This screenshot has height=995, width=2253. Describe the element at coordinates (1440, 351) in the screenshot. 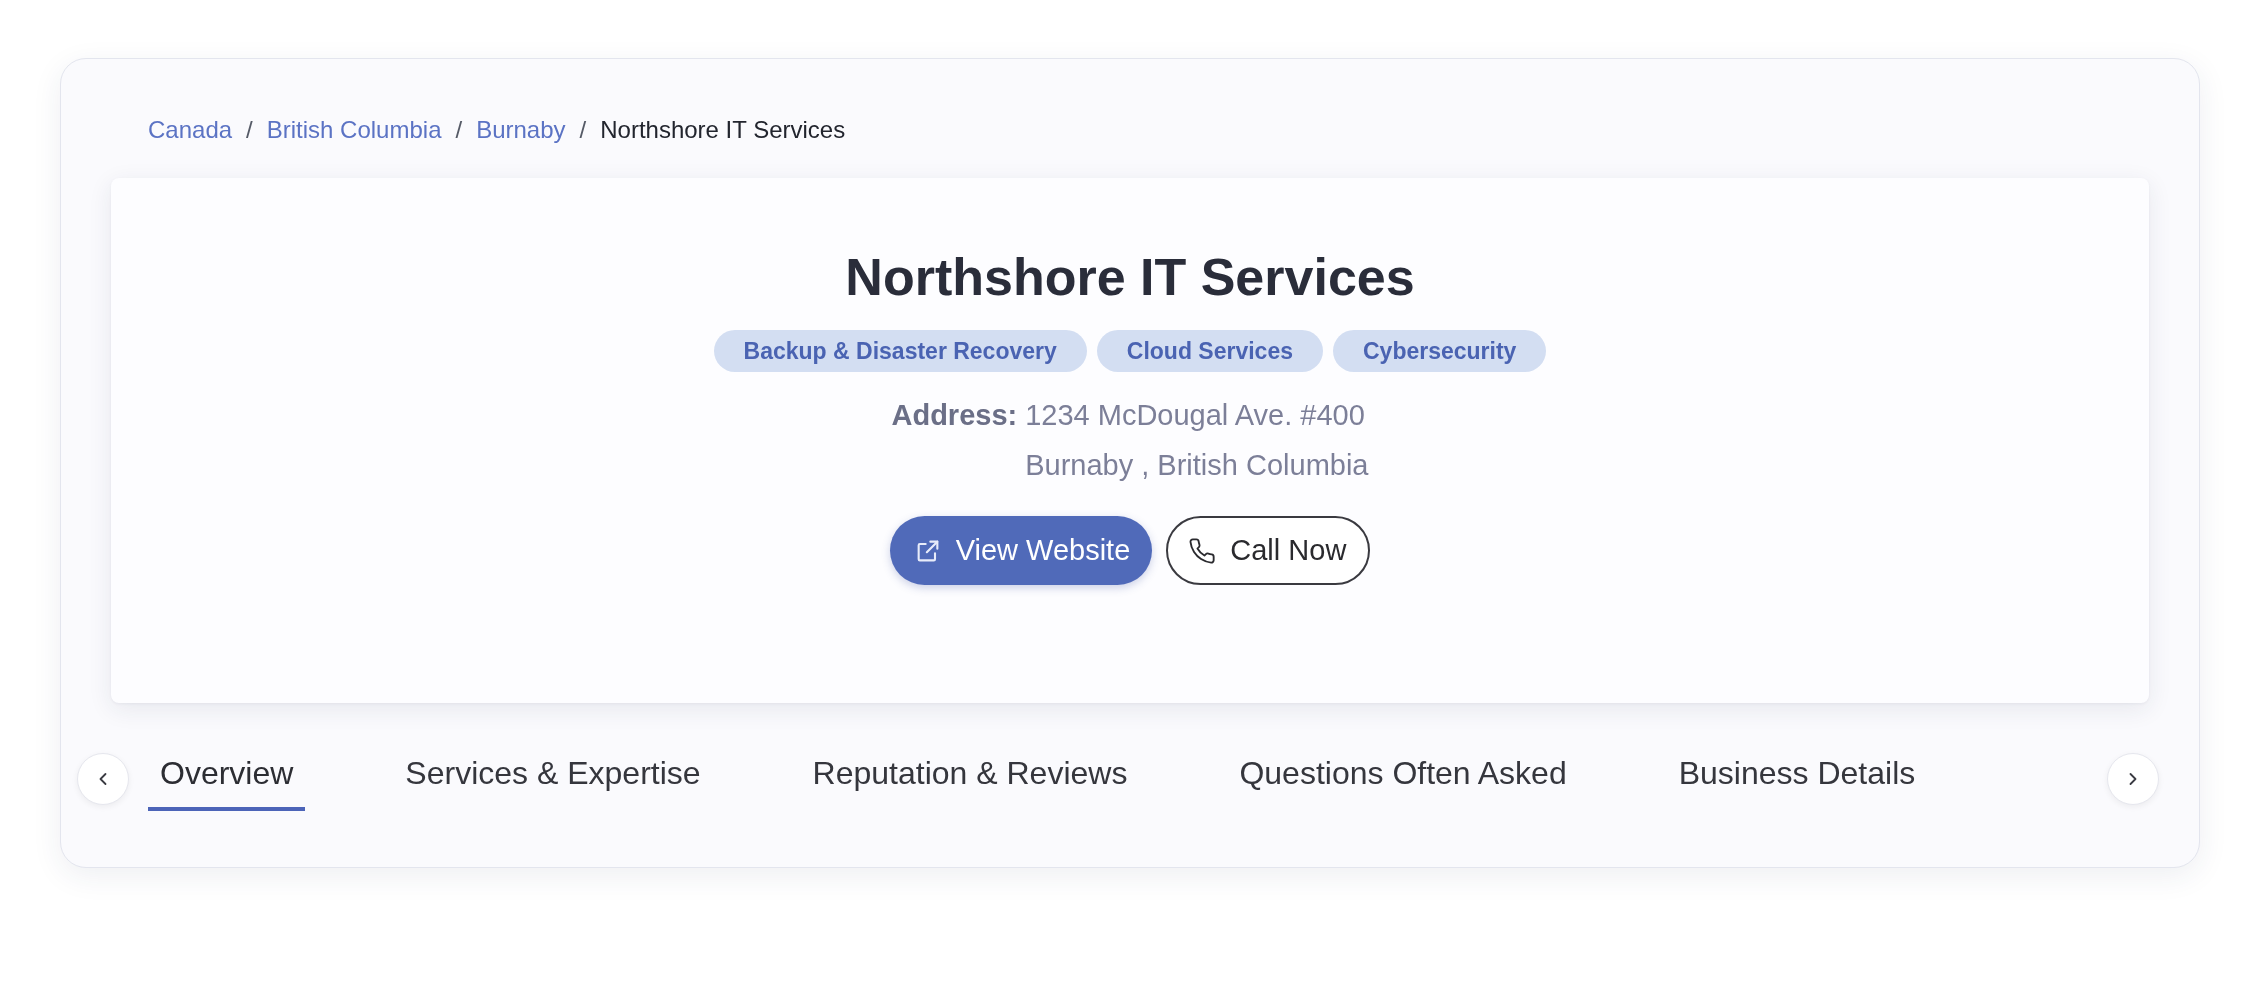

I see `category-tag: Cybersecurity` at that location.